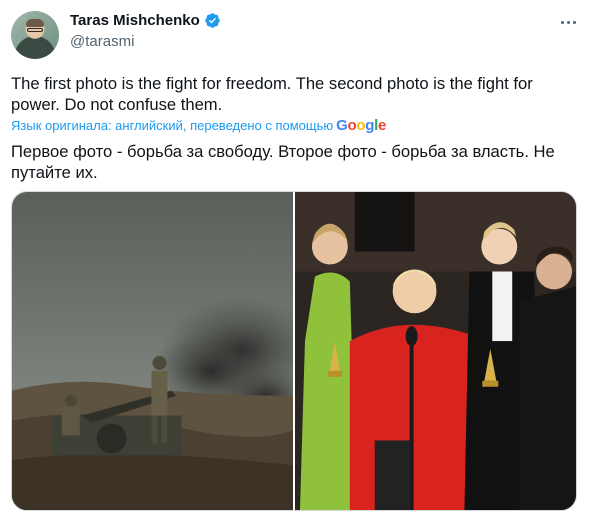 This screenshot has width=589, height=518. I want to click on avatar-glasses, so click(35, 30).